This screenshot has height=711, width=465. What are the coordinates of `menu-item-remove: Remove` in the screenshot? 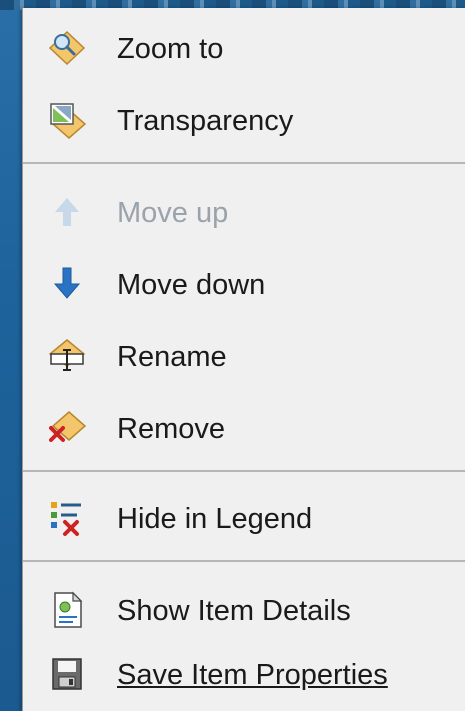 It's located at (244, 428).